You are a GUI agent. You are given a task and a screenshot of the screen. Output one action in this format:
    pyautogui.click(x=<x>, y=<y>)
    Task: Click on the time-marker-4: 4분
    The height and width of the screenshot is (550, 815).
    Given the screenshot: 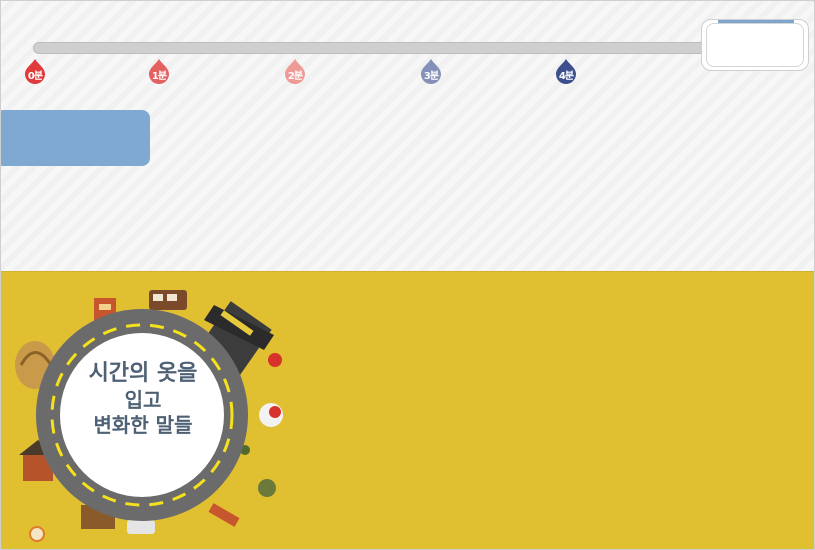 What is the action you would take?
    pyautogui.click(x=566, y=72)
    